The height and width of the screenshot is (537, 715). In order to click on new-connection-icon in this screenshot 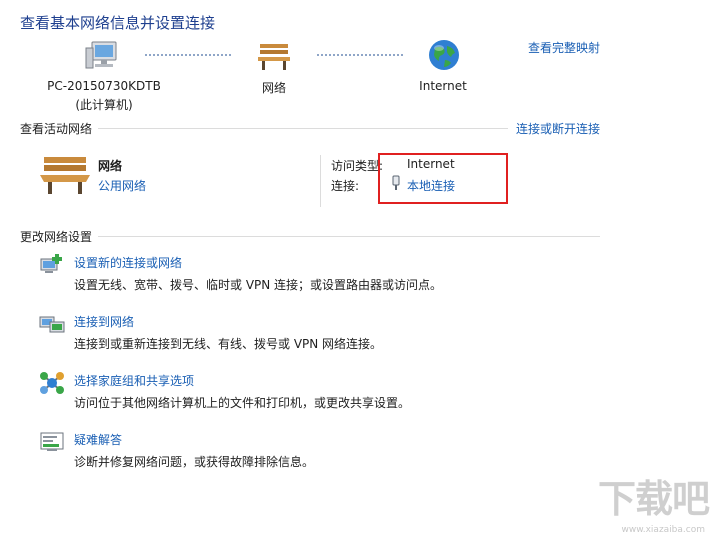, I will do `click(52, 265)`.